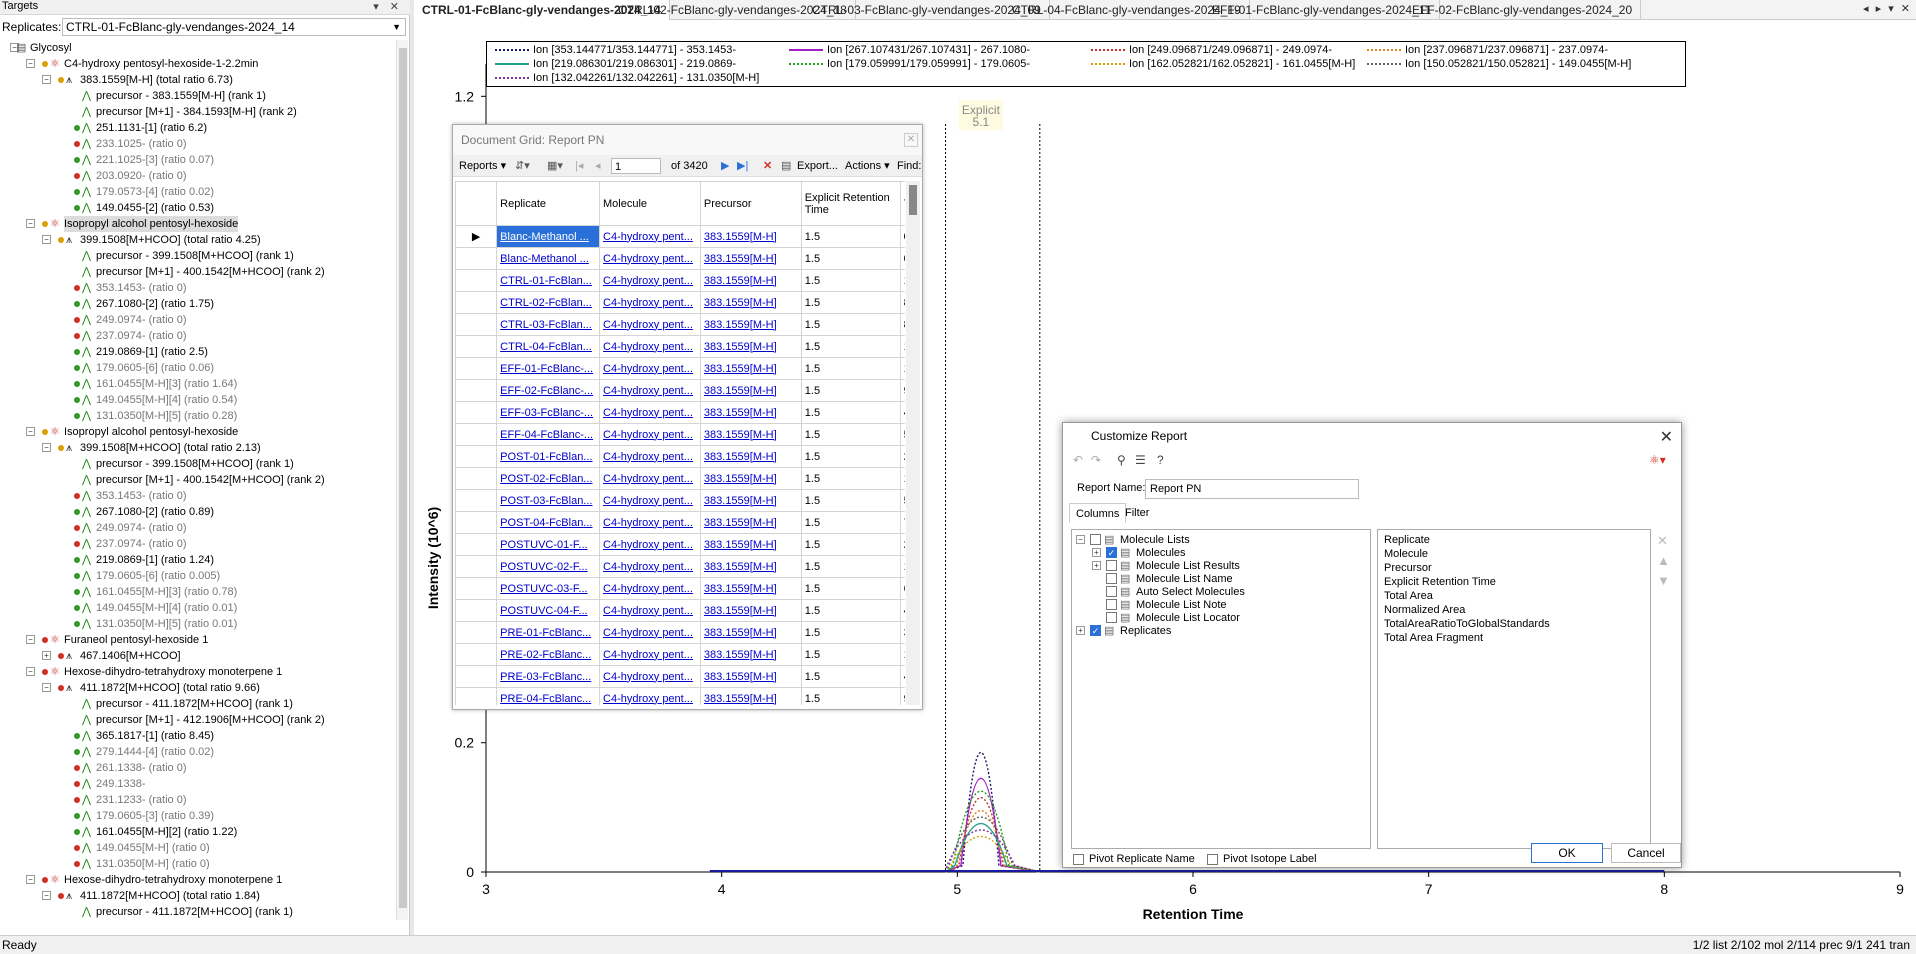 This screenshot has width=1916, height=954. I want to click on tree-node: ⋀ 131.0350[M-H] (ratio 0), so click(196, 864).